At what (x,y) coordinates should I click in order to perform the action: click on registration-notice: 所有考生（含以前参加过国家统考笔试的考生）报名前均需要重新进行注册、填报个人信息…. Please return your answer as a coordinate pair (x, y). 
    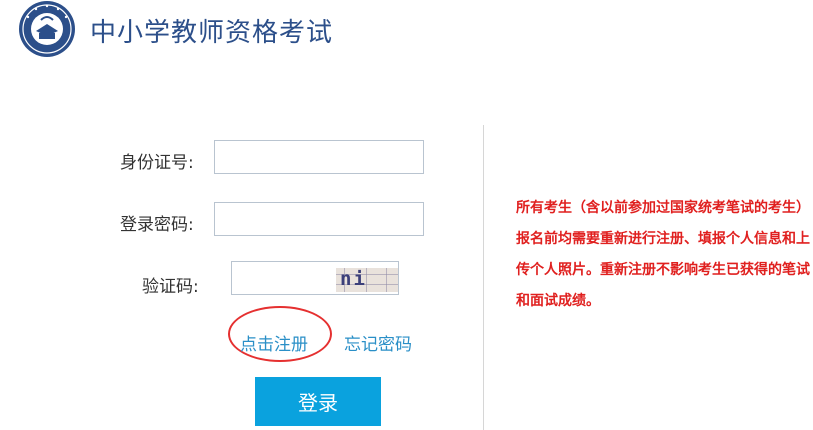
    Looking at the image, I should click on (663, 254).